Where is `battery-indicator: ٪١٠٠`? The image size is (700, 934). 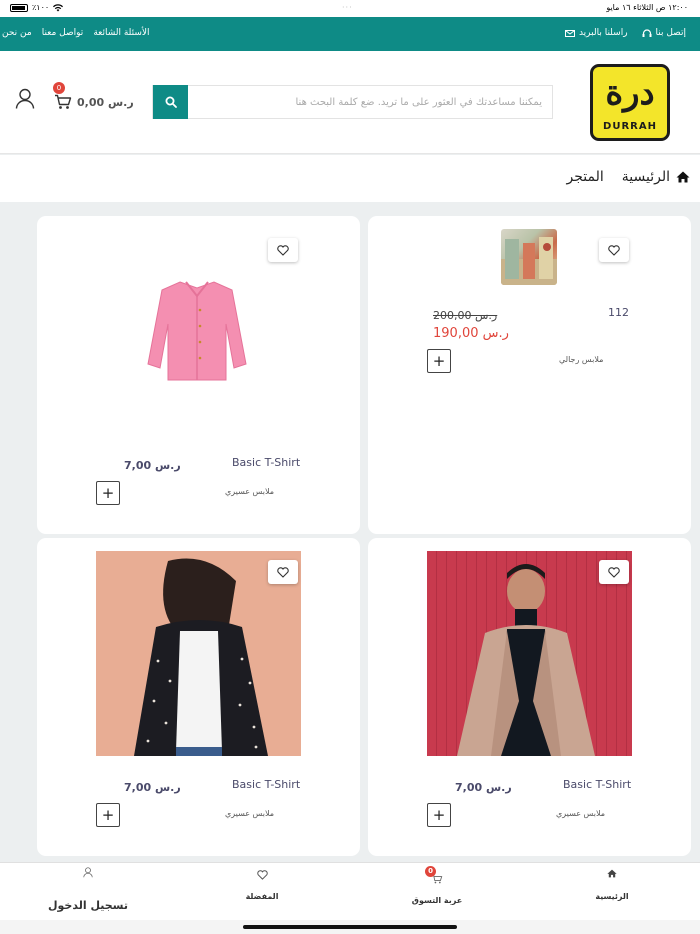 battery-indicator: ٪١٠٠ is located at coordinates (37, 7).